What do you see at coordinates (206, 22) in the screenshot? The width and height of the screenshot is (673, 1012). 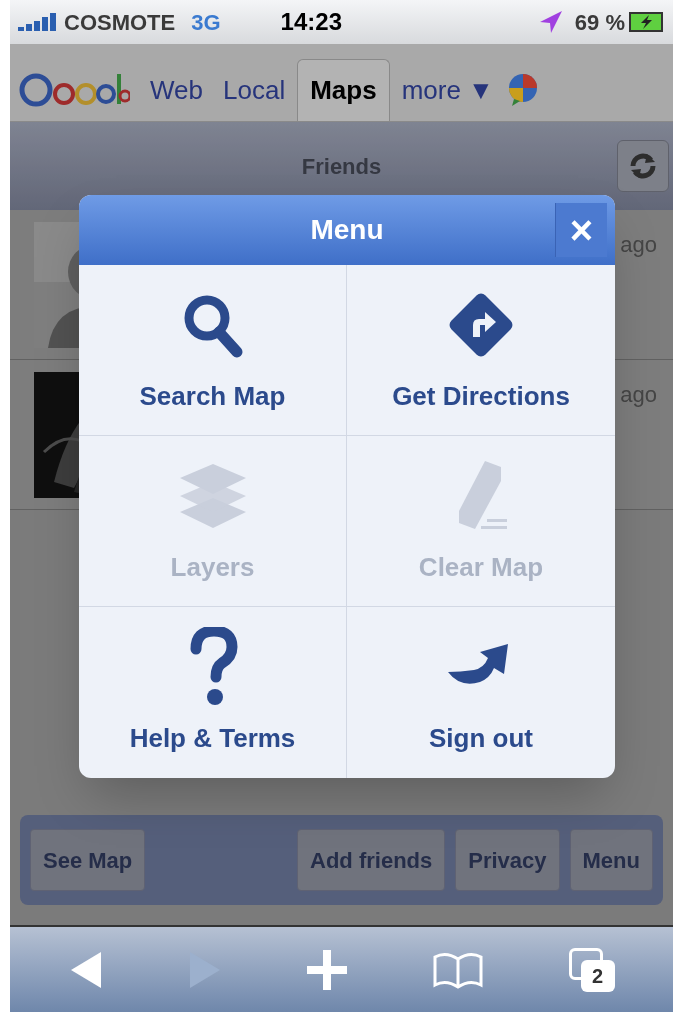 I see `network-type: 3G` at bounding box center [206, 22].